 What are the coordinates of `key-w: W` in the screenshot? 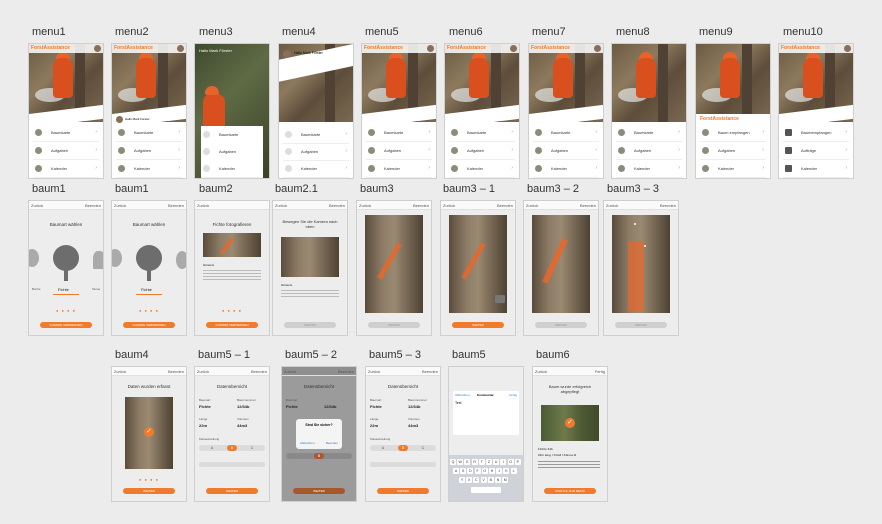 It's located at (460, 462).